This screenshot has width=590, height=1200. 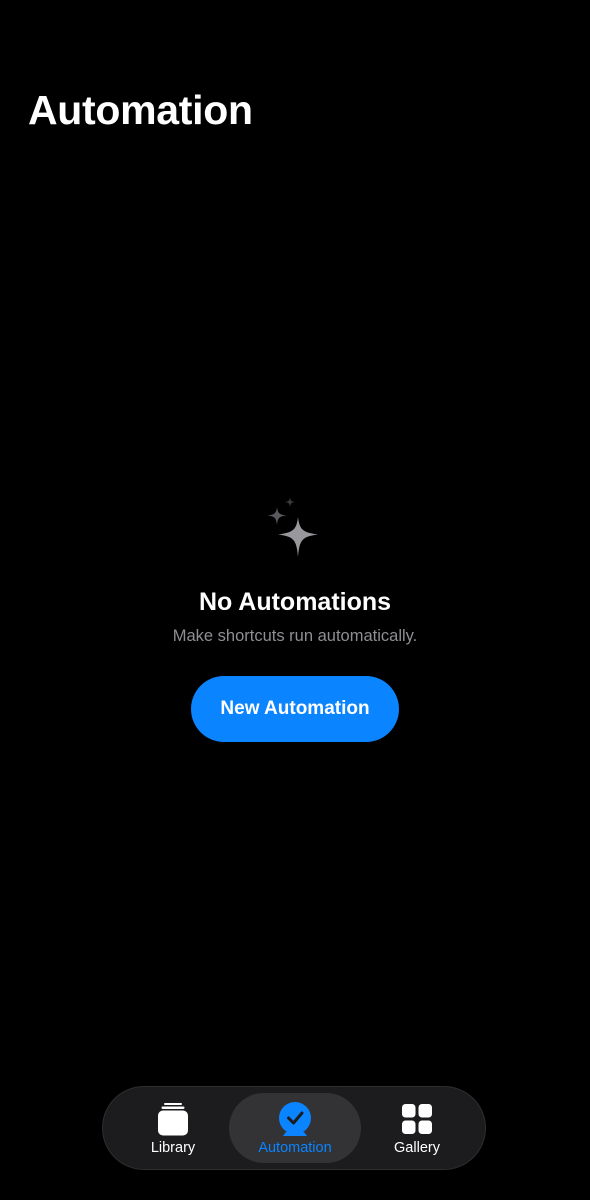 I want to click on empty-state-title: No Automations, so click(x=295, y=602).